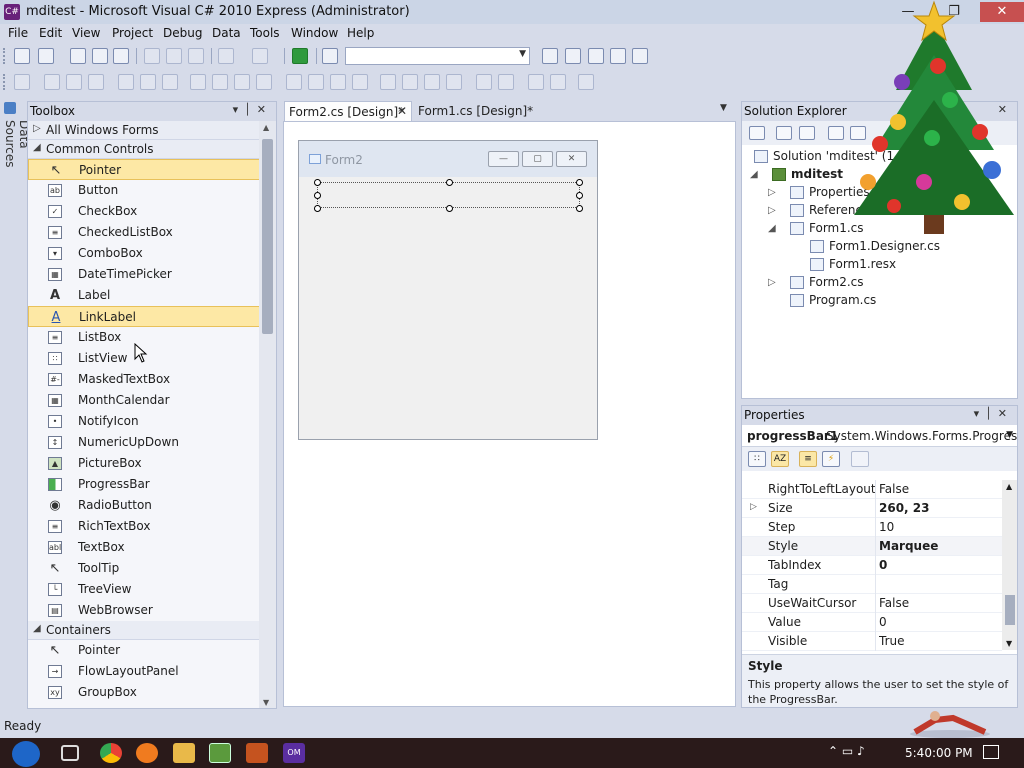 This screenshot has height=768, width=1024. What do you see at coordinates (182, 33) in the screenshot?
I see `menu-debug: Debug` at bounding box center [182, 33].